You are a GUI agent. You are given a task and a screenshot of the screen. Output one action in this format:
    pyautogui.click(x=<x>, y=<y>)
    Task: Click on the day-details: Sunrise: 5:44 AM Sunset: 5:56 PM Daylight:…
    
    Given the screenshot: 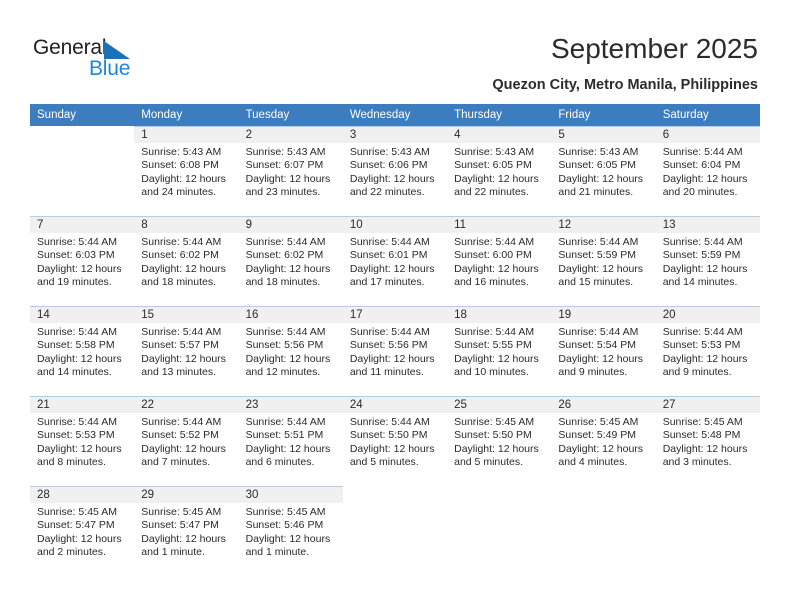 What is the action you would take?
    pyautogui.click(x=395, y=351)
    